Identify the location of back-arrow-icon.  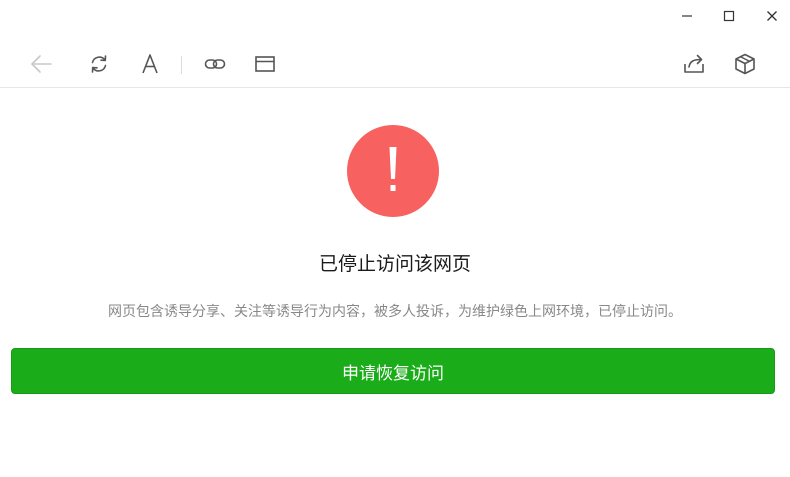
(41, 64).